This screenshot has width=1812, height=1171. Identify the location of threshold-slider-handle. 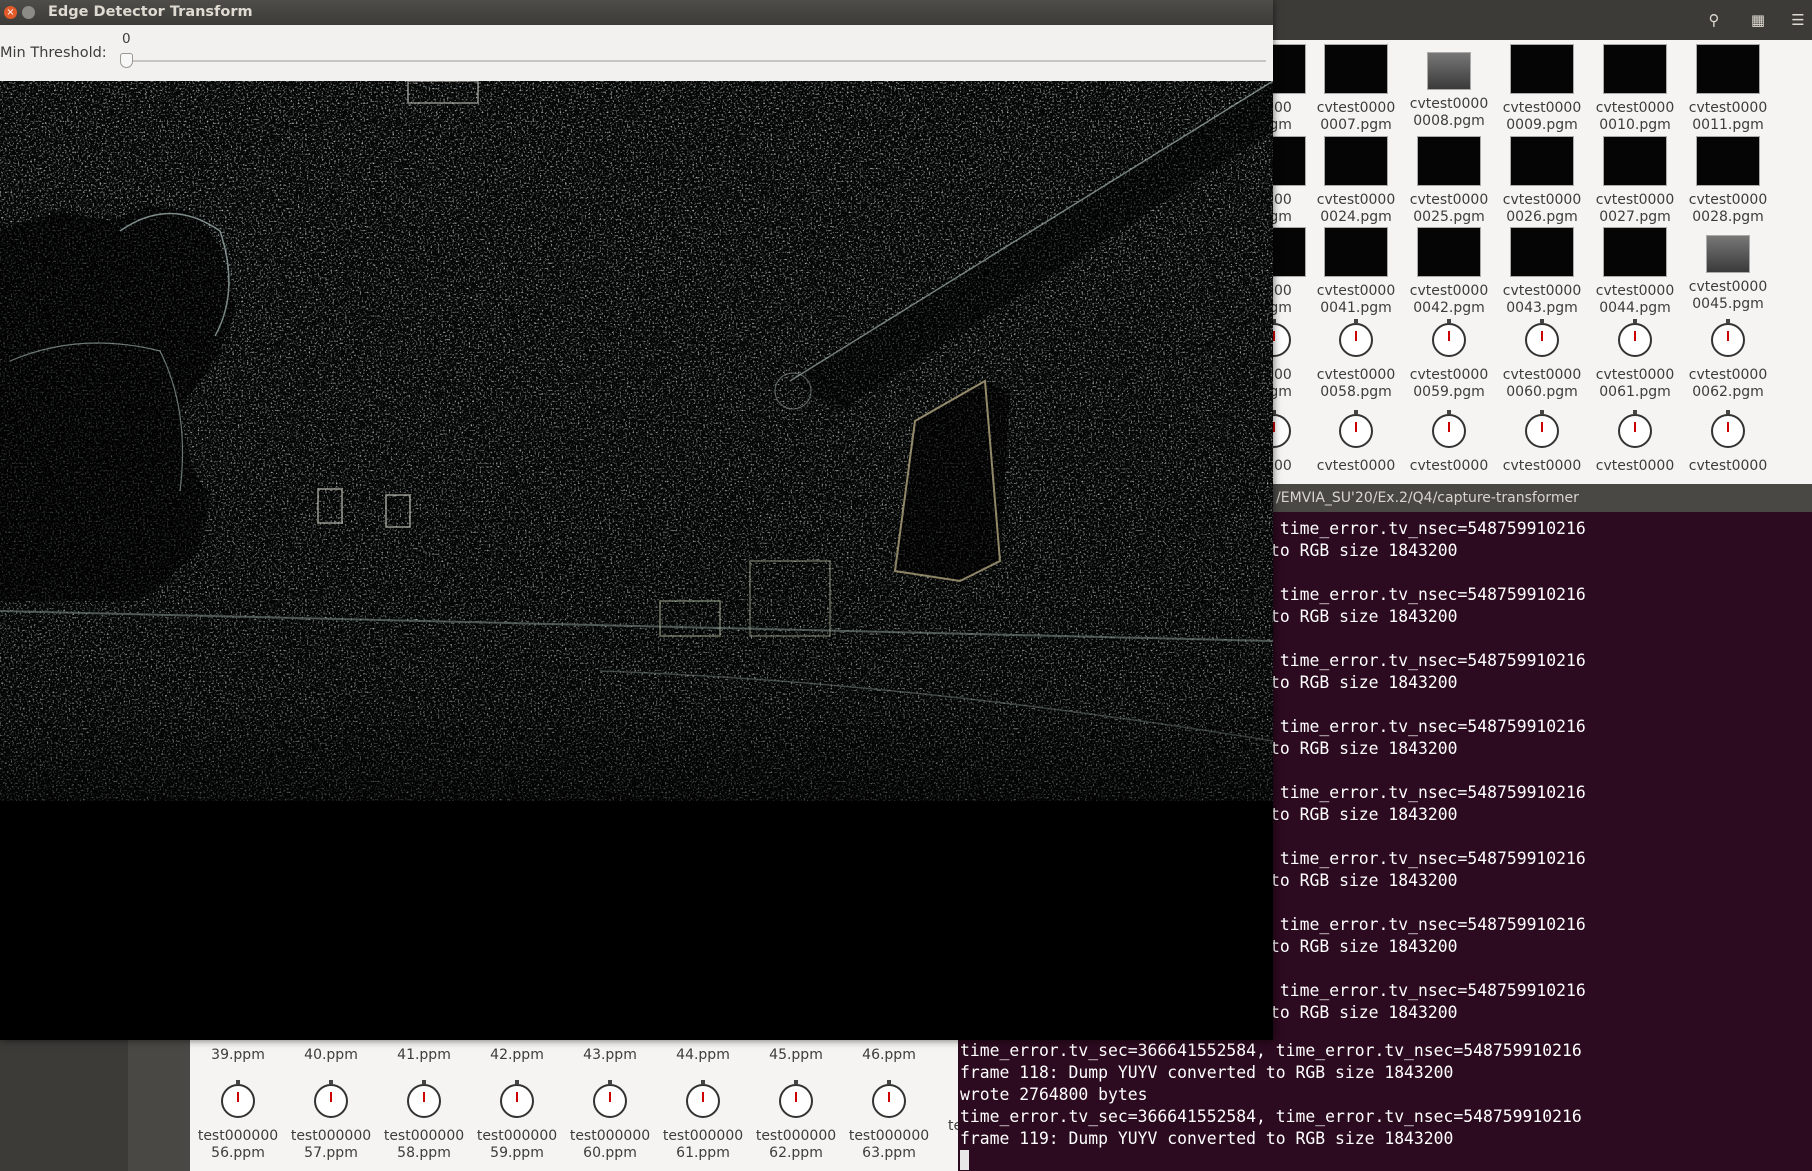
(126, 60).